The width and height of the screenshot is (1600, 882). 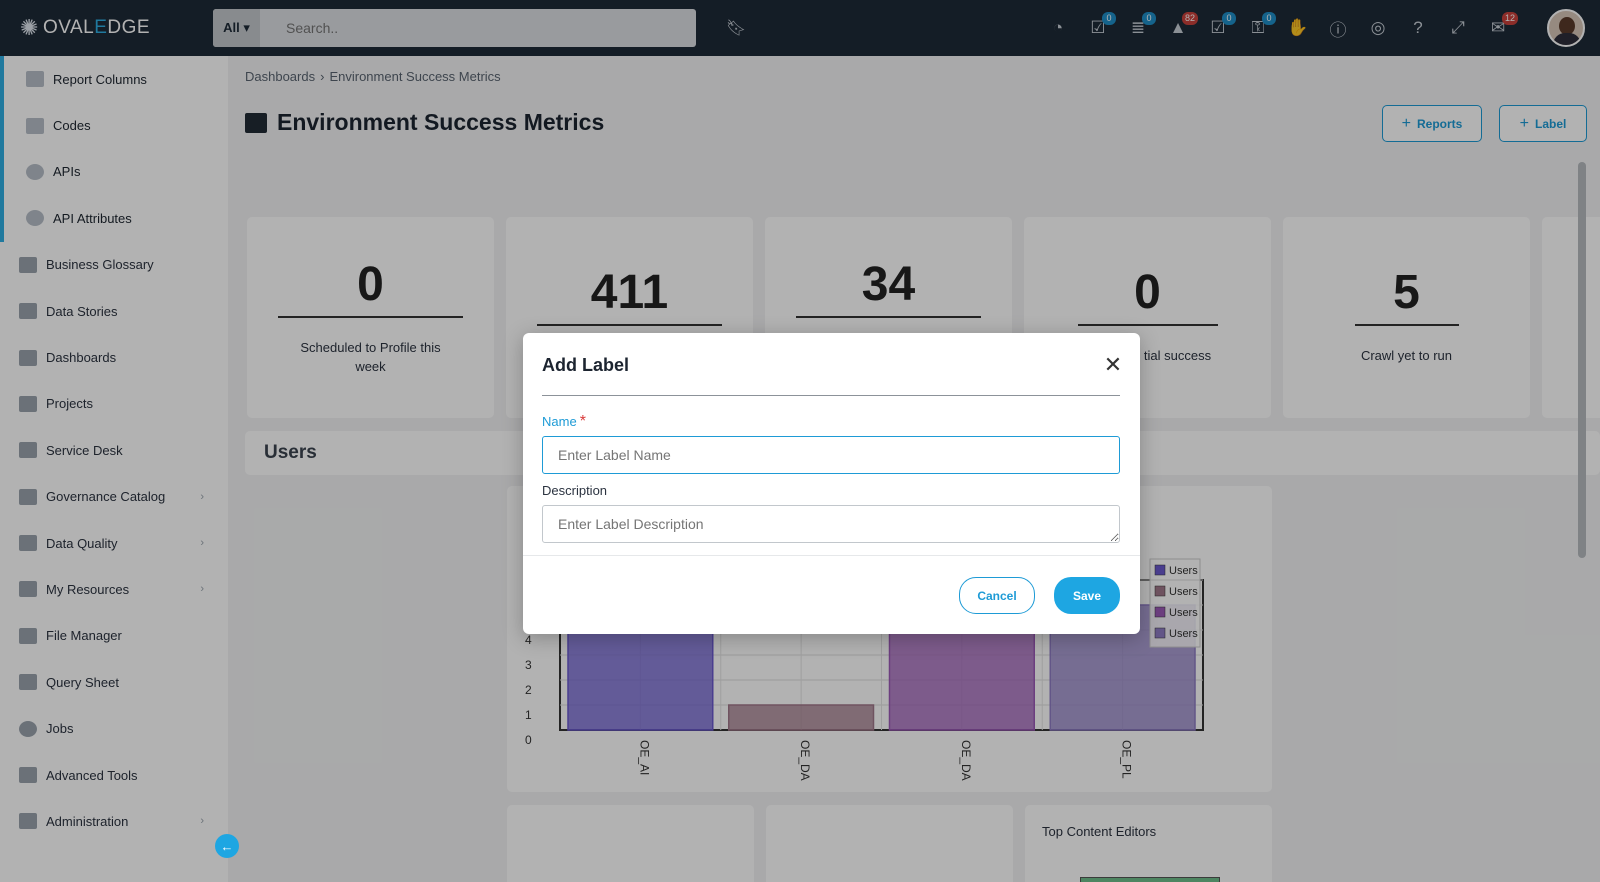 I want to click on dialog-title: Add Label, so click(x=586, y=365).